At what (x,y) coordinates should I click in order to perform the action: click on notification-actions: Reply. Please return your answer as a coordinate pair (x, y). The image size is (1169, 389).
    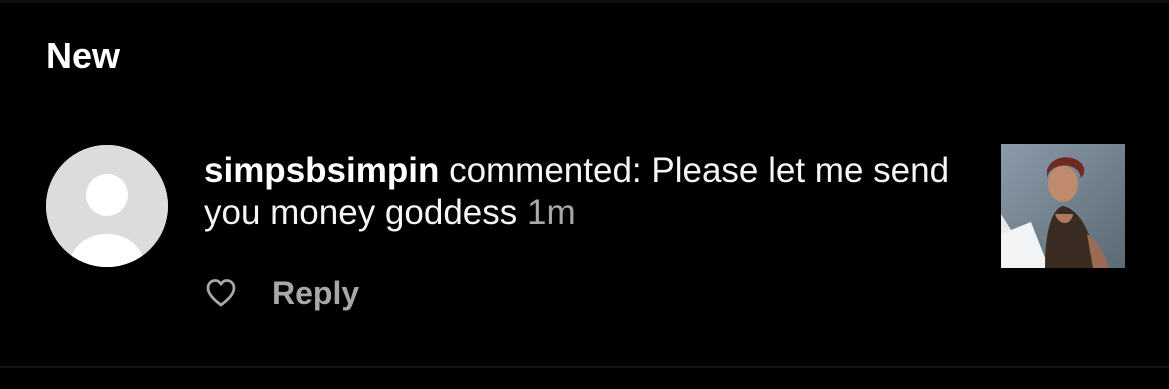
    Looking at the image, I should click on (281, 293).